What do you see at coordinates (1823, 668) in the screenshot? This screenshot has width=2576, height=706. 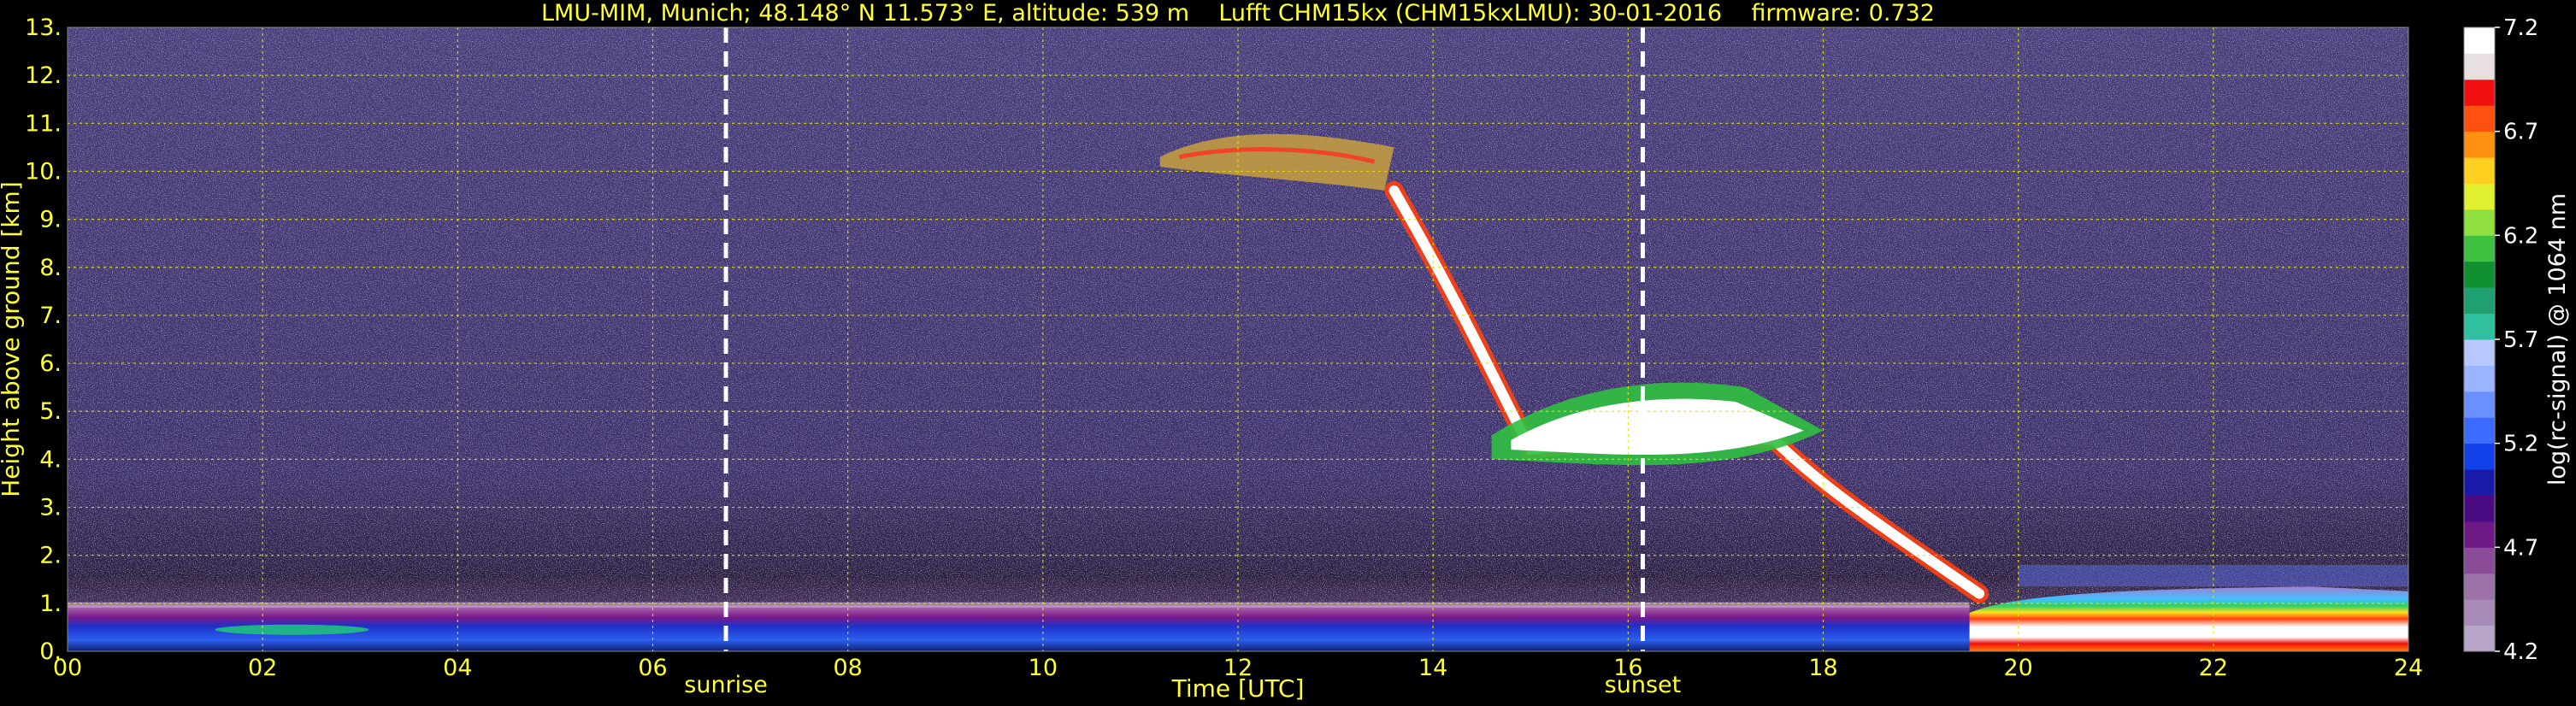 I see `x-tick-label: 18` at bounding box center [1823, 668].